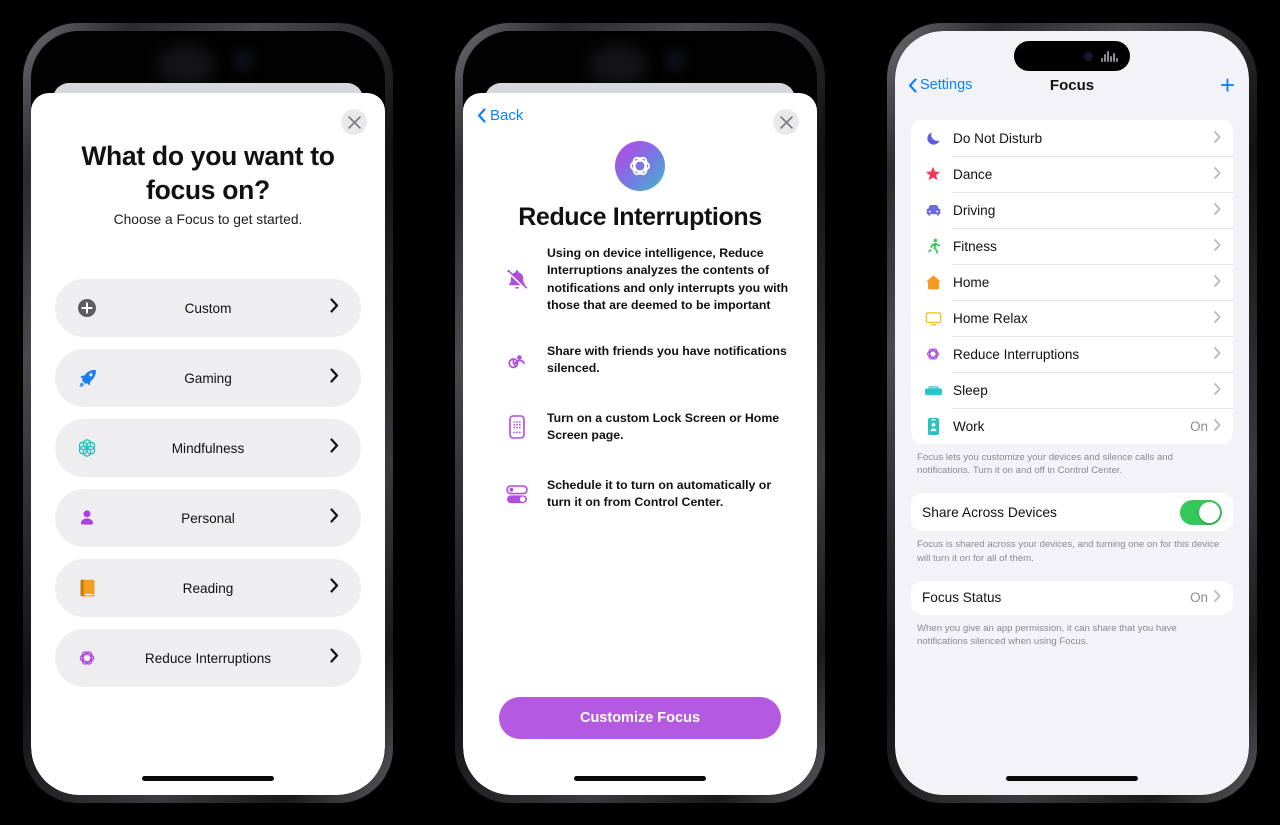 This screenshot has width=1280, height=825. Describe the element at coordinates (208, 448) in the screenshot. I see `focus-option-mindfulness: Mindfulness` at that location.